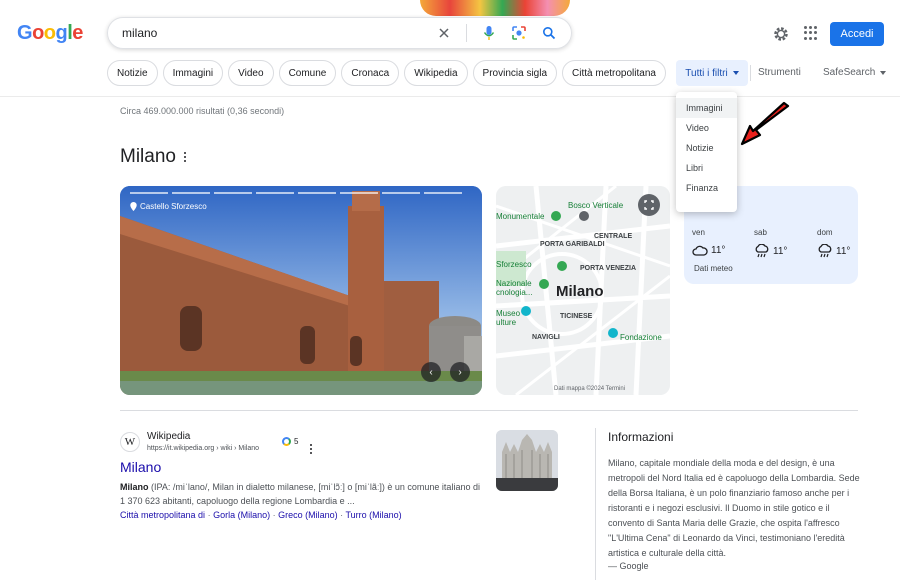 The height and width of the screenshot is (580, 900). I want to click on sublink: Città metropolitana di, so click(162, 515).